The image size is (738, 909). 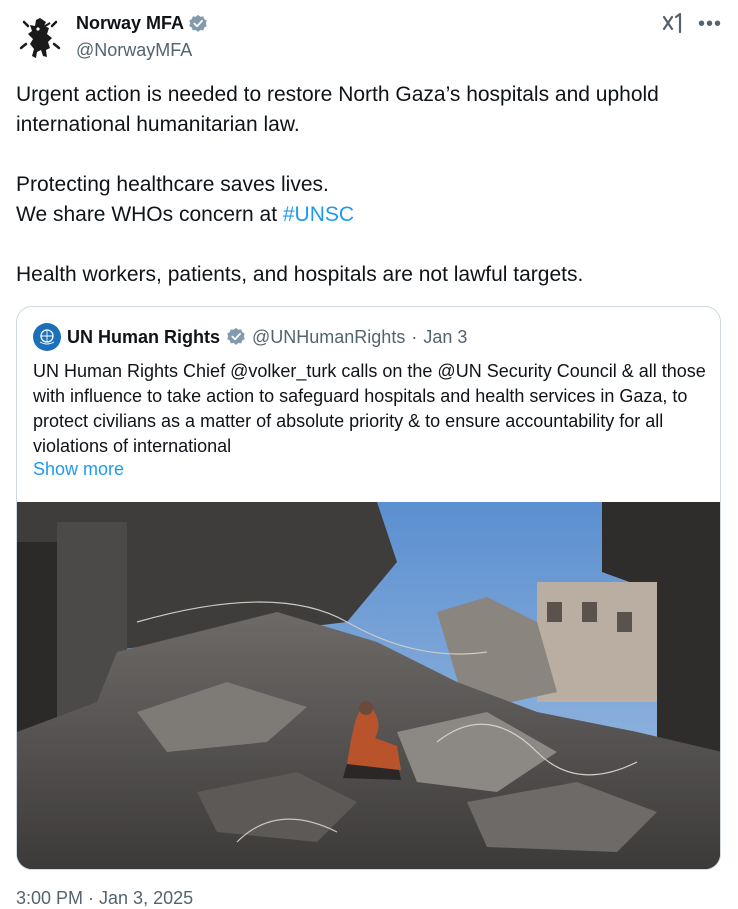 What do you see at coordinates (134, 50) in the screenshot?
I see `author-handle: @NorwayMFA` at bounding box center [134, 50].